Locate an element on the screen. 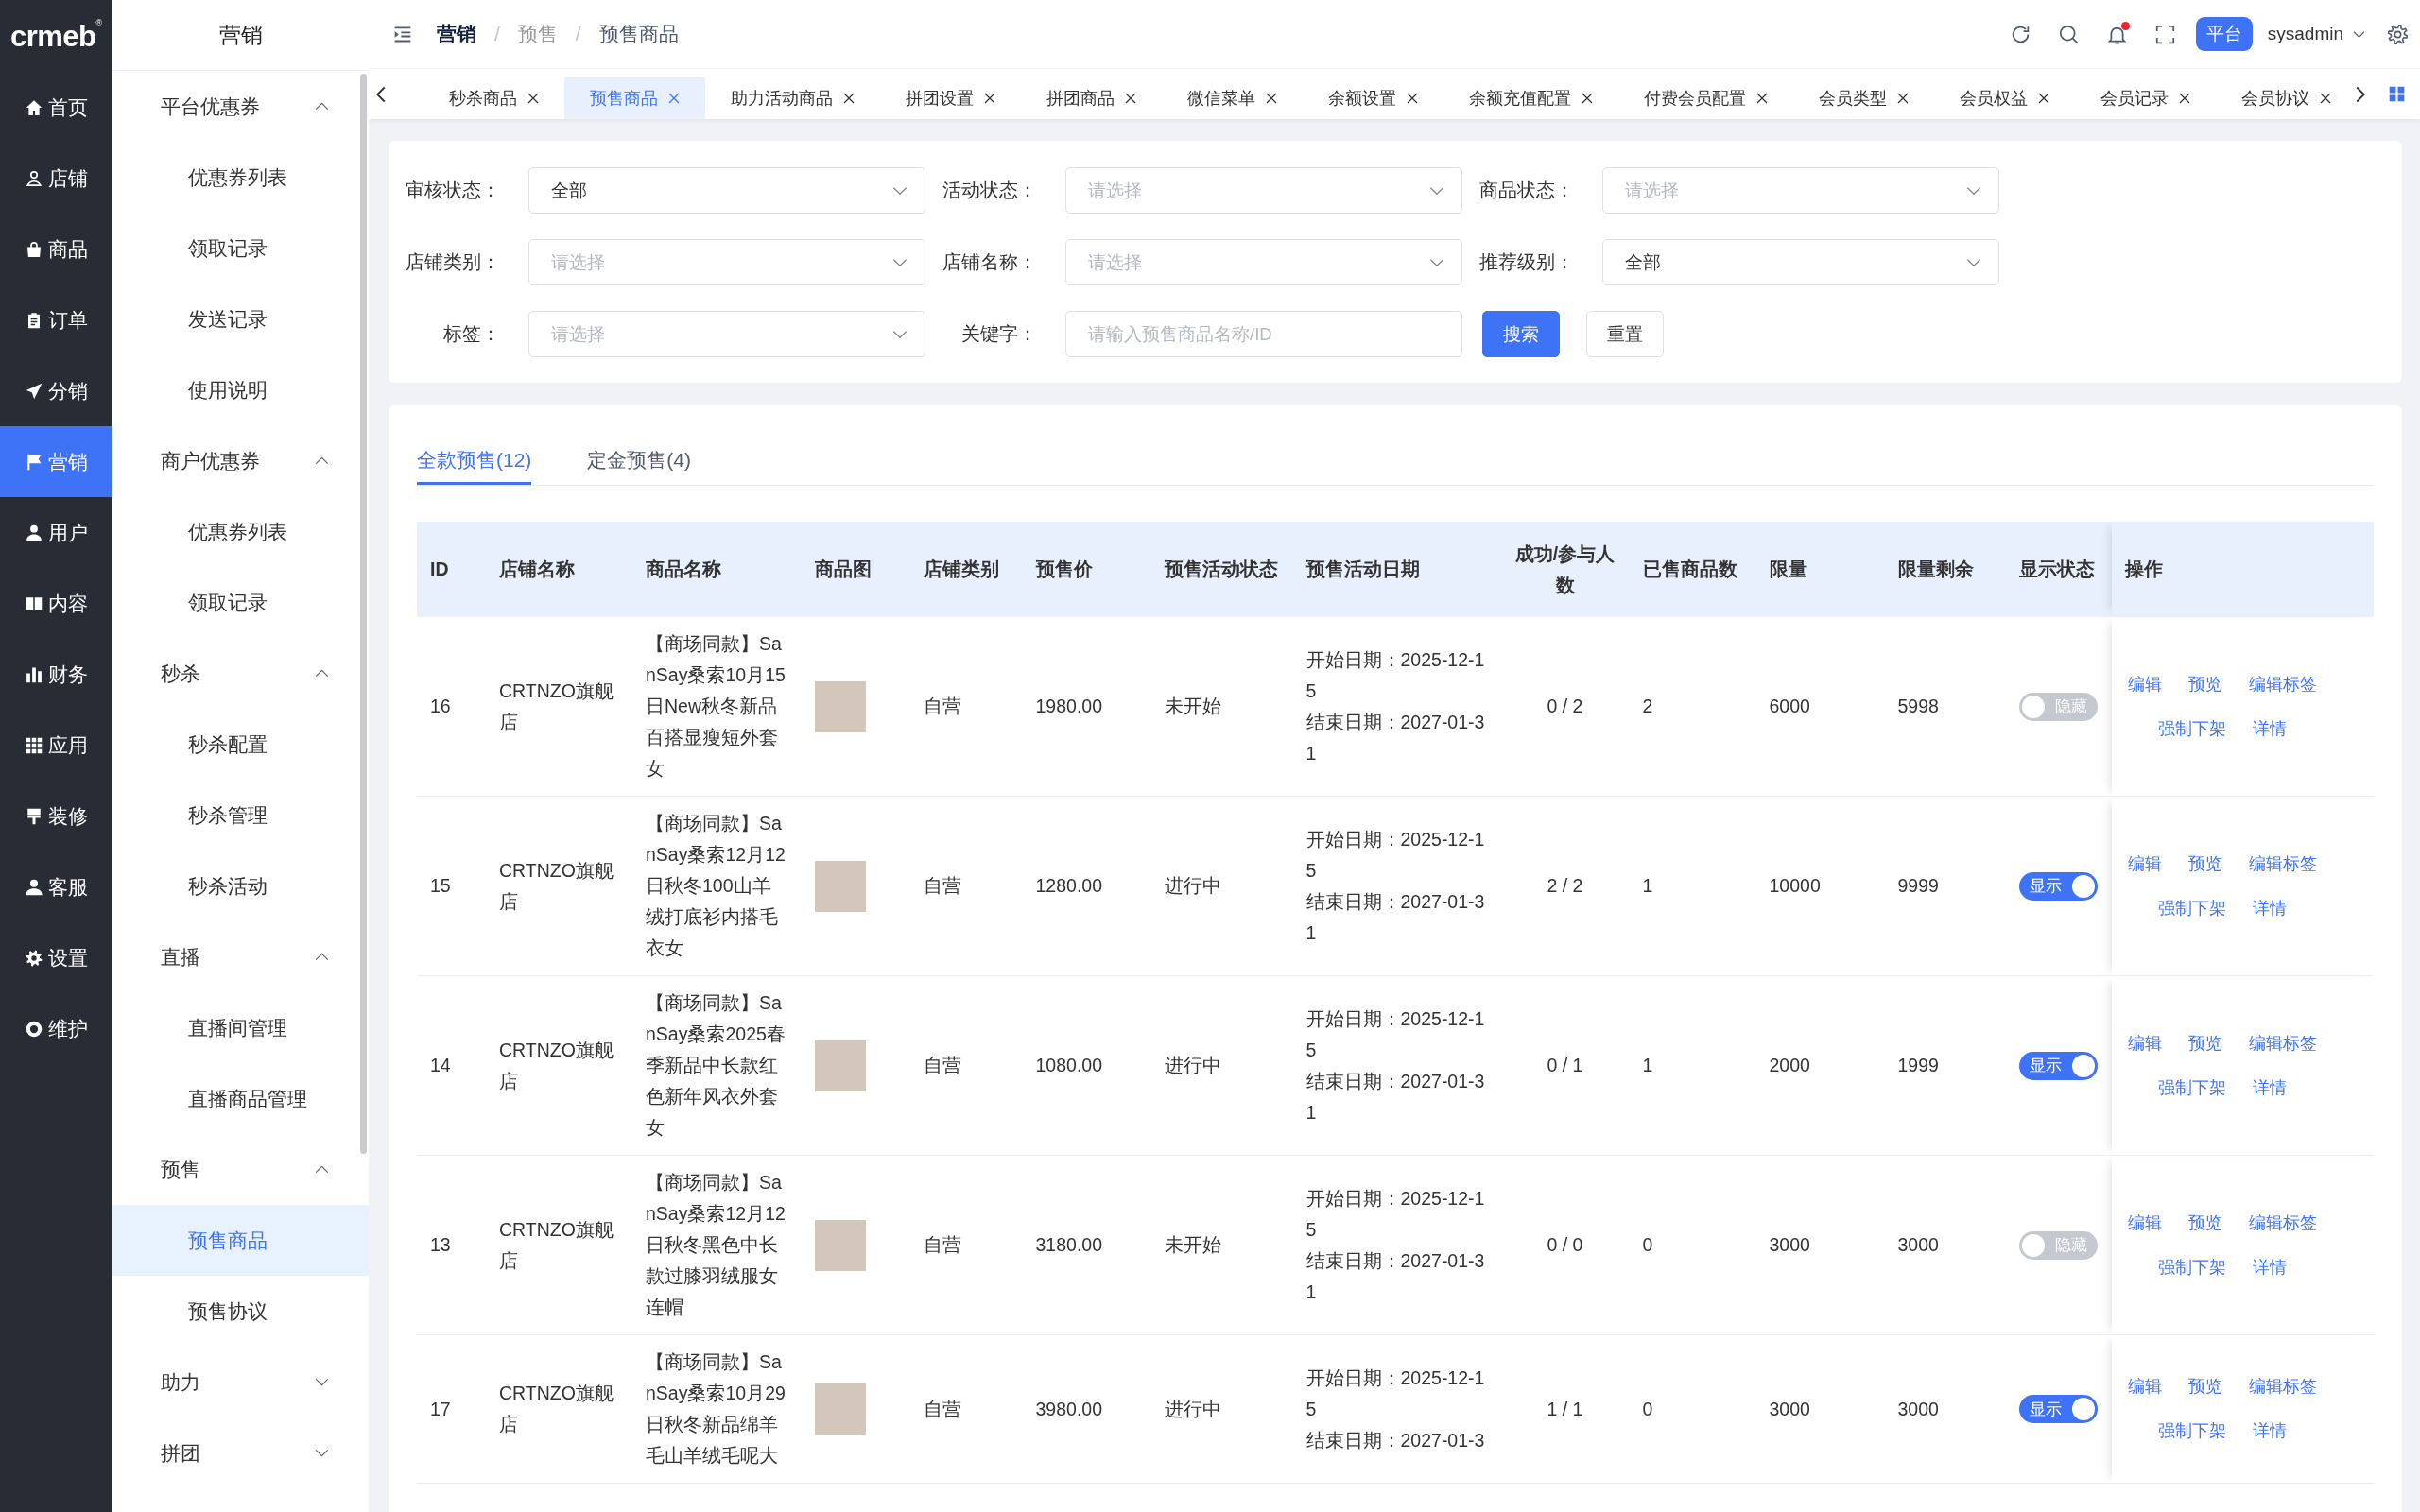  page-tab: 会员类型 is located at coordinates (1864, 98).